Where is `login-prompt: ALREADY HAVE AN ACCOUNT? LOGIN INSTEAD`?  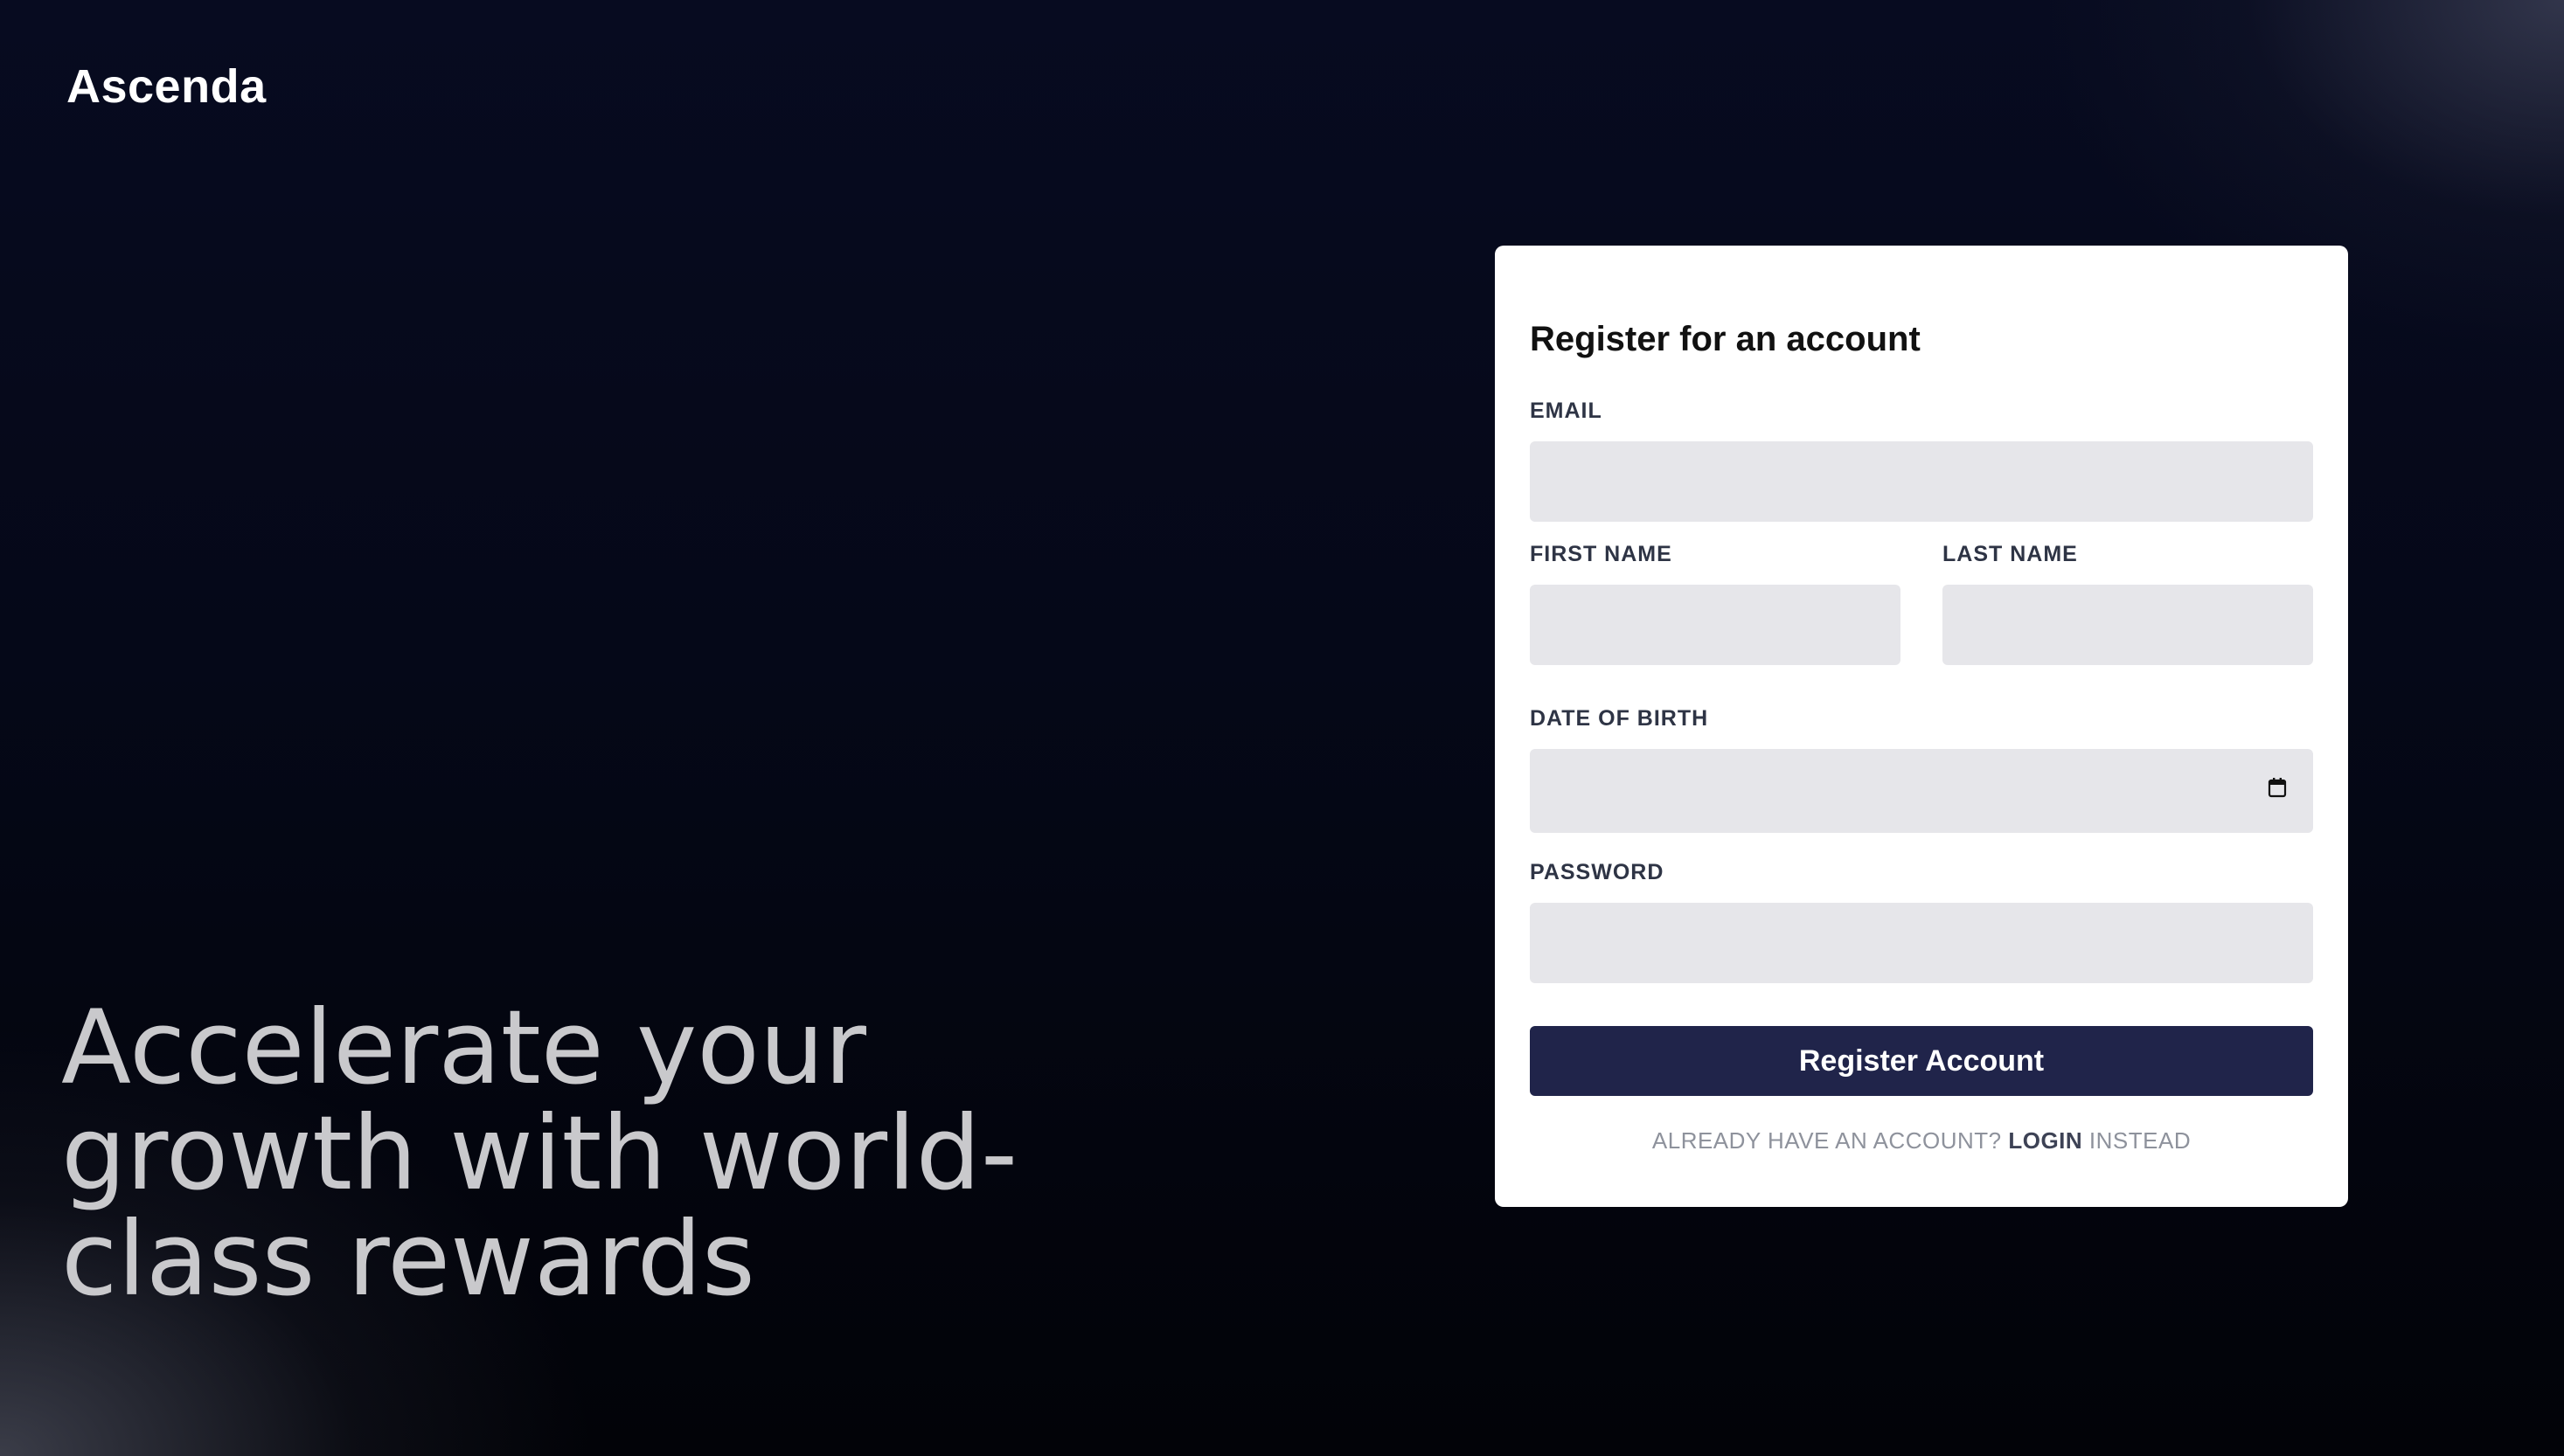
login-prompt: ALREADY HAVE AN ACCOUNT? LOGIN INSTEAD is located at coordinates (1921, 1140).